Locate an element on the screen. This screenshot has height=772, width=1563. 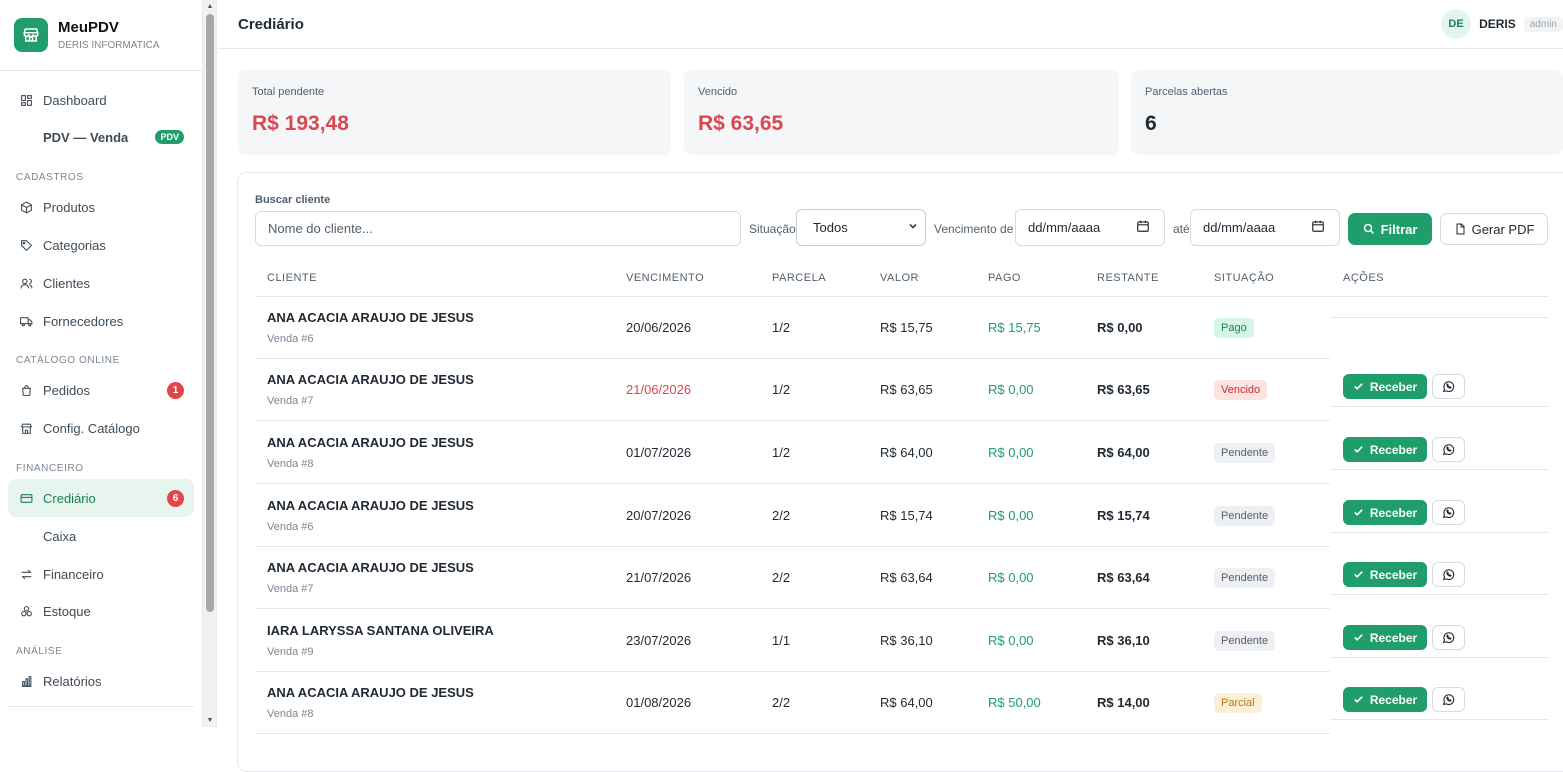
value: R$ 15,74 is located at coordinates (906, 515).